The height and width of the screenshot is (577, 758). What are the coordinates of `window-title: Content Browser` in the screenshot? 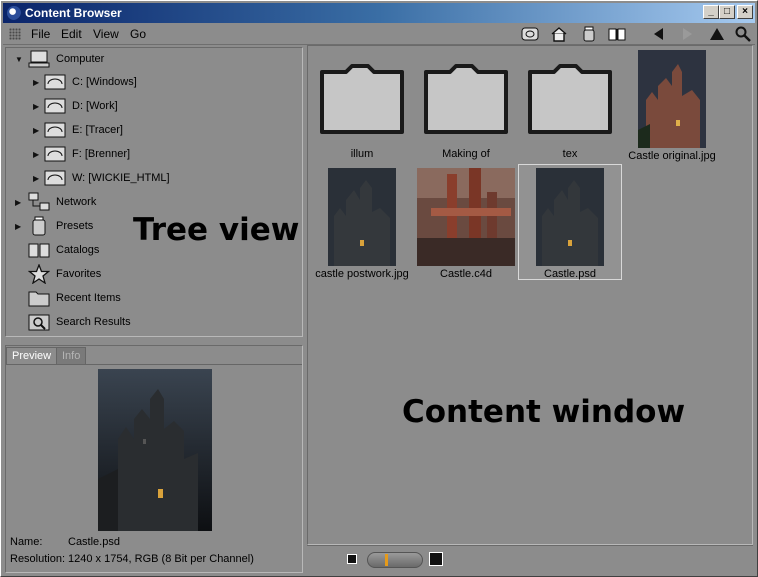 It's located at (73, 13).